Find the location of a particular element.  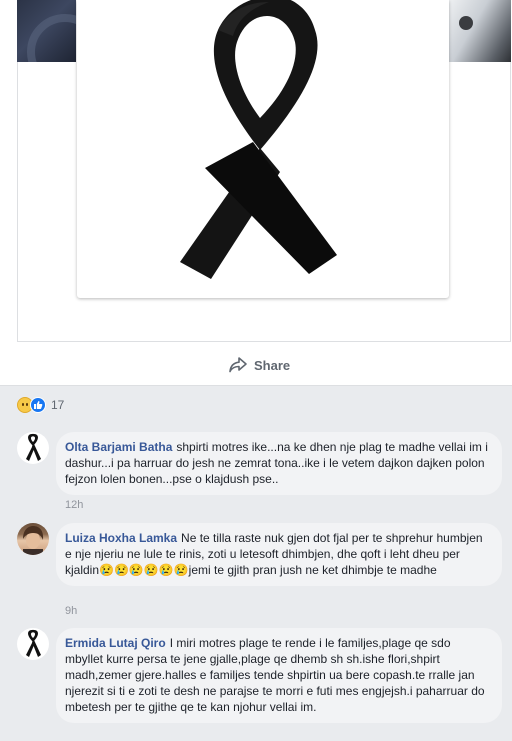

reaction-count: 17 is located at coordinates (58, 405).